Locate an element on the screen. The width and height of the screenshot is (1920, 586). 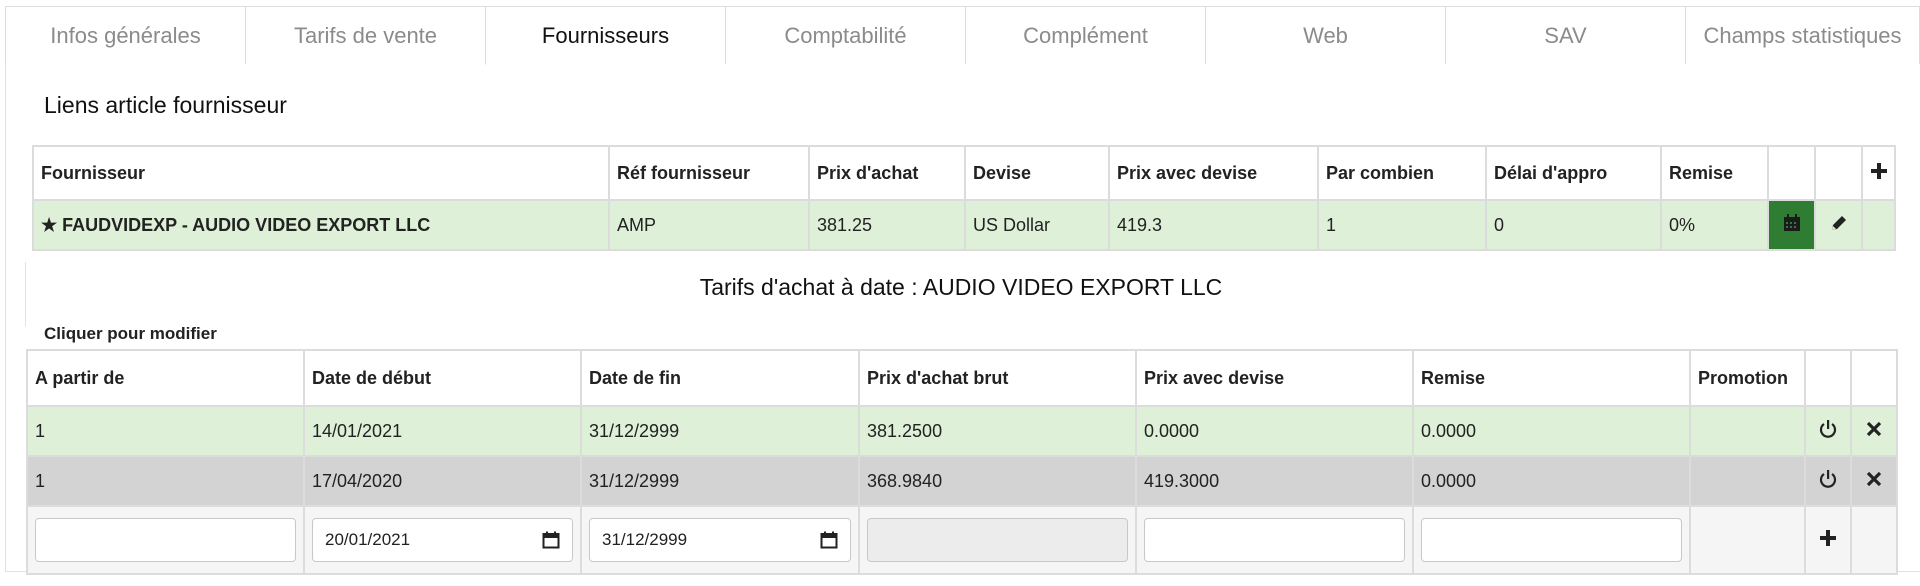
date-debut-cell: 17/04/2020 is located at coordinates (442, 481).